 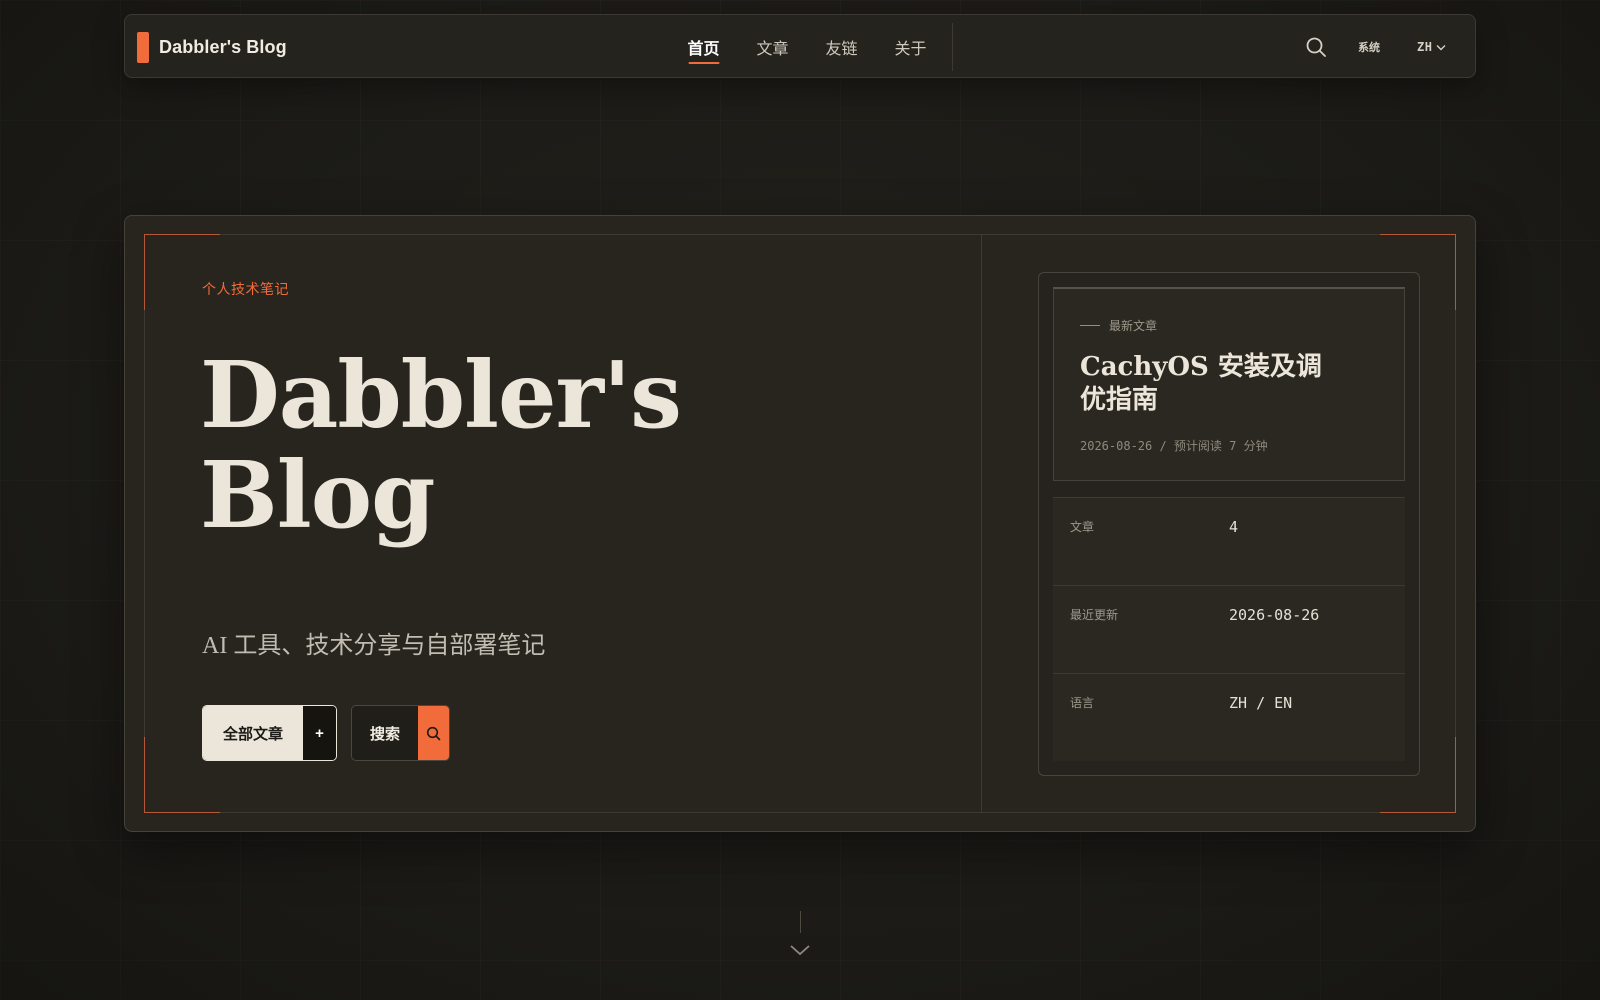 I want to click on hero-title: Dabbler's Blog, so click(x=550, y=445).